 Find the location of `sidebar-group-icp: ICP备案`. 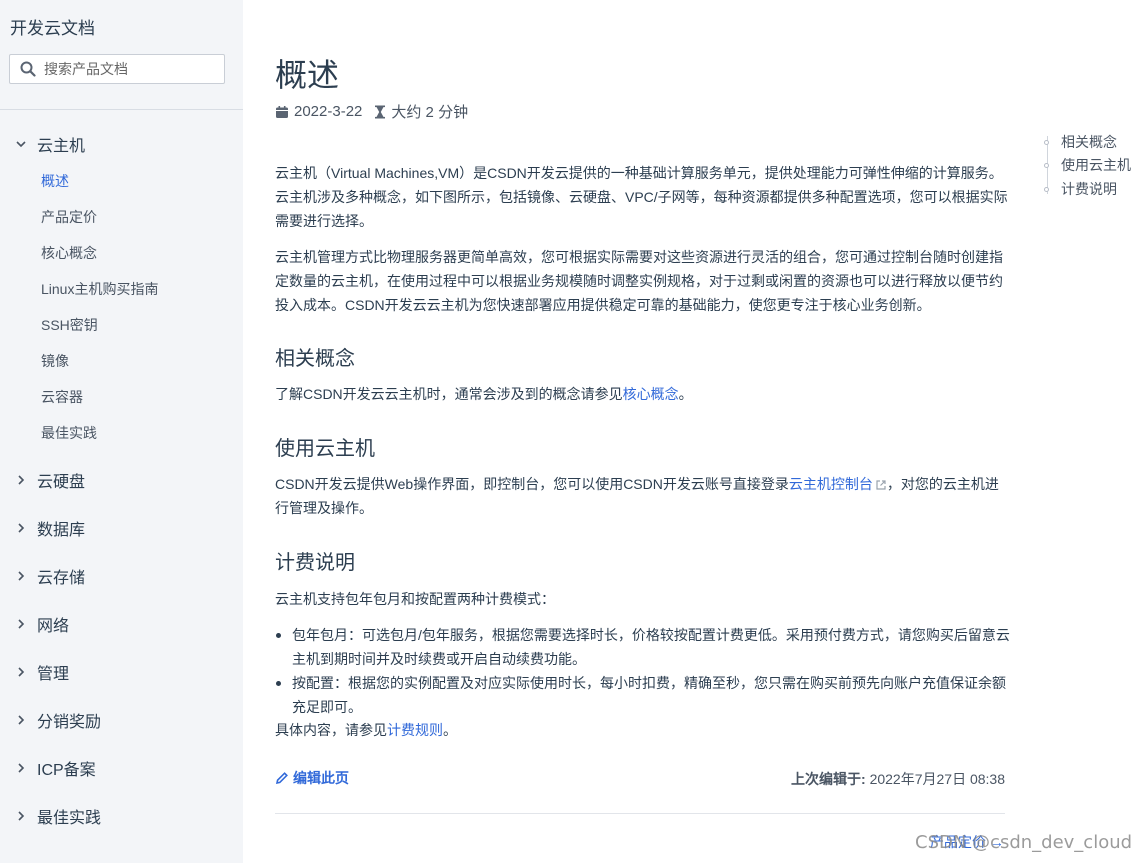

sidebar-group-icp: ICP备案 is located at coordinates (121, 768).